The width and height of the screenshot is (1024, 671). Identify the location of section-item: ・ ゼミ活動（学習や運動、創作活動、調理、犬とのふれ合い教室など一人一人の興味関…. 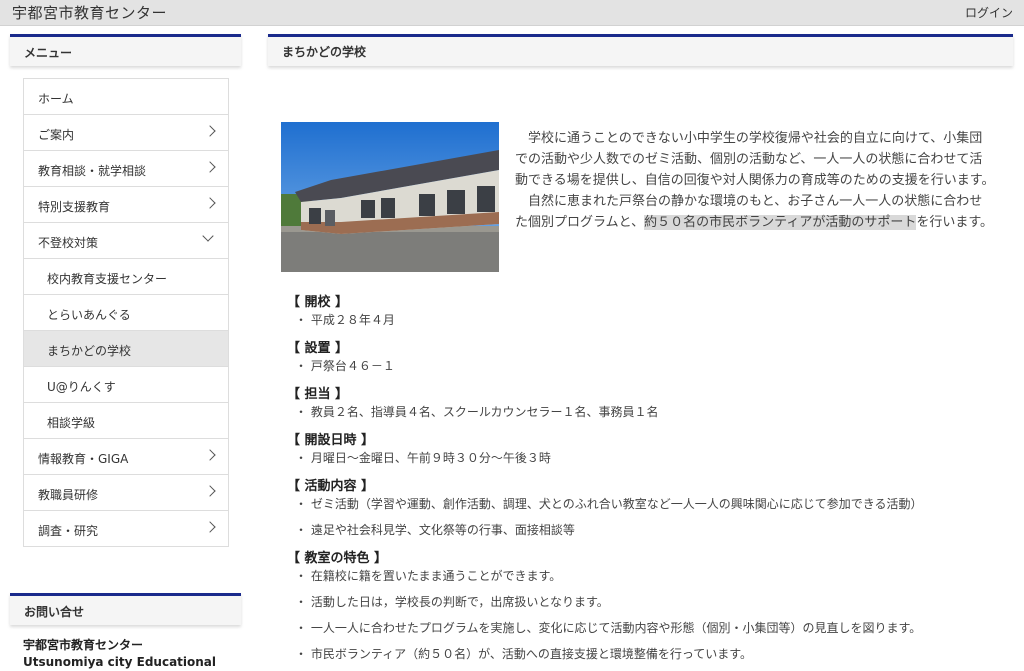
(609, 504).